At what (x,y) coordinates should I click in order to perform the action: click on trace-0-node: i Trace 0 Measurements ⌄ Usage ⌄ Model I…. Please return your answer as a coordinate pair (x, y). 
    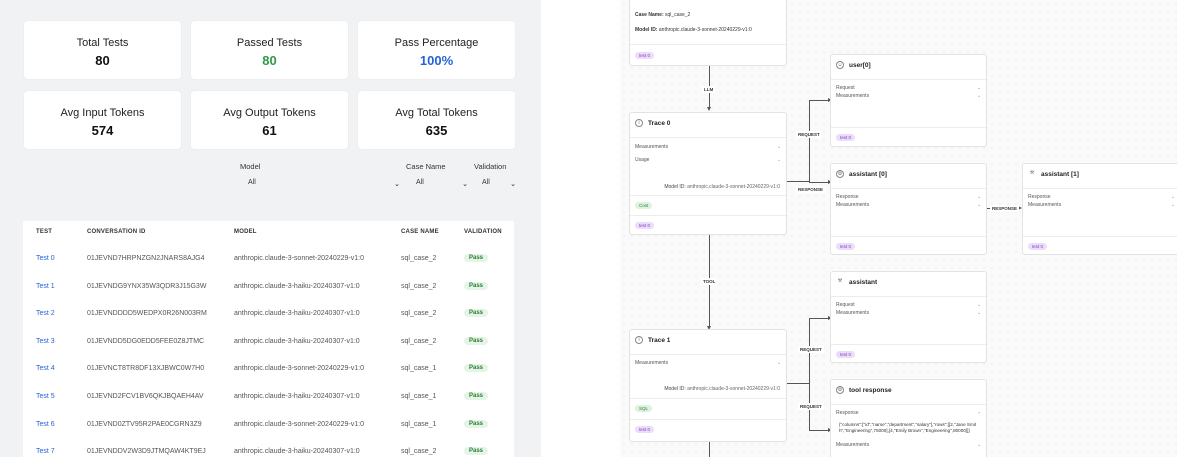
    Looking at the image, I should click on (708, 173).